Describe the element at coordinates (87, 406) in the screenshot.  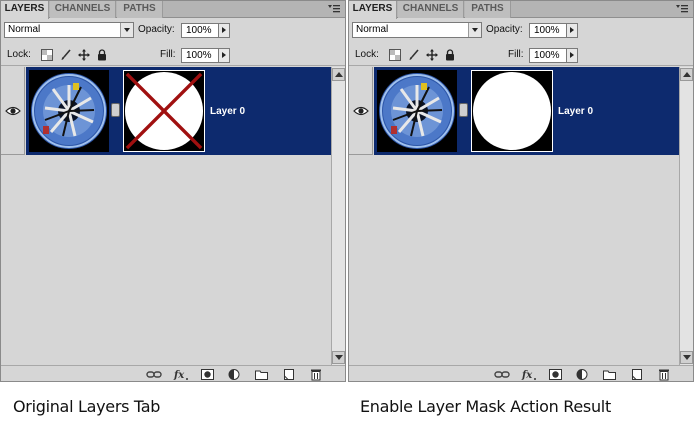
I see `caption-original: Original Layers Tab` at that location.